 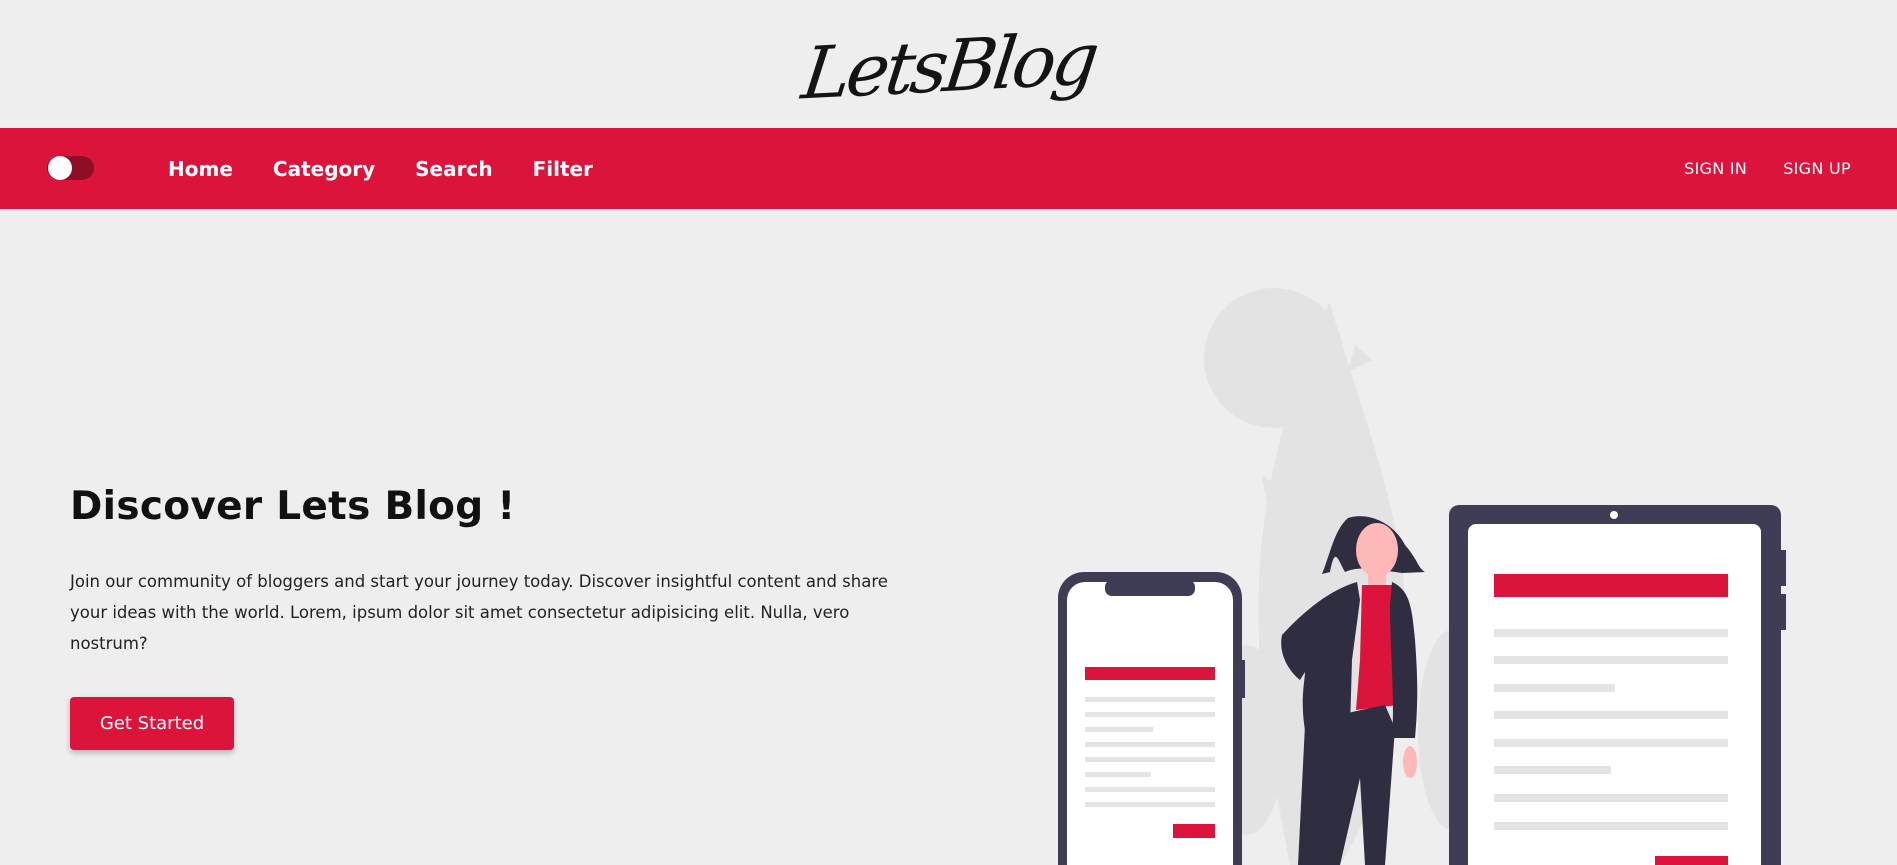 What do you see at coordinates (152, 723) in the screenshot?
I see `get-started-button: Get Started` at bounding box center [152, 723].